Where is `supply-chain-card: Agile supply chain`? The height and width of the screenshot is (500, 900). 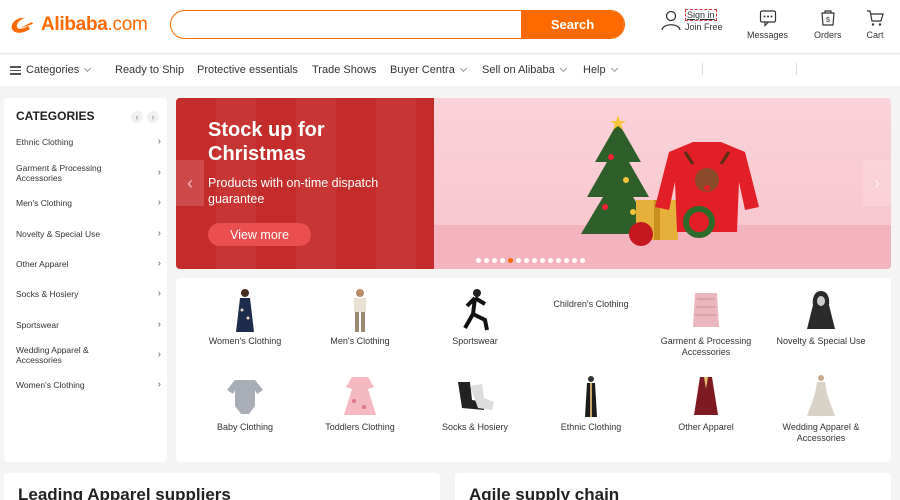 supply-chain-card: Agile supply chain is located at coordinates (673, 486).